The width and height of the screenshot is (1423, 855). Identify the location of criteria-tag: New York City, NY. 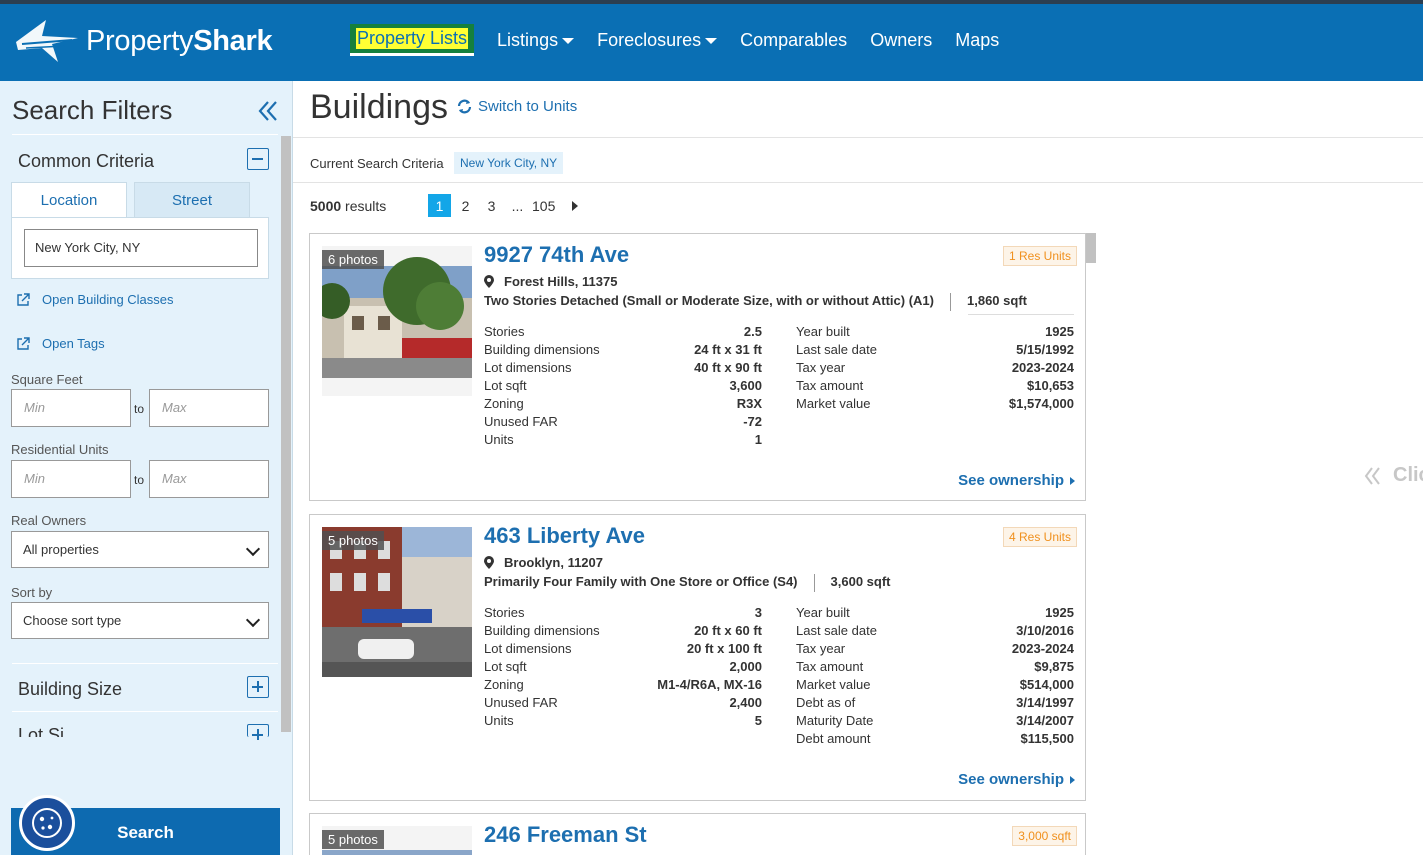
(509, 163).